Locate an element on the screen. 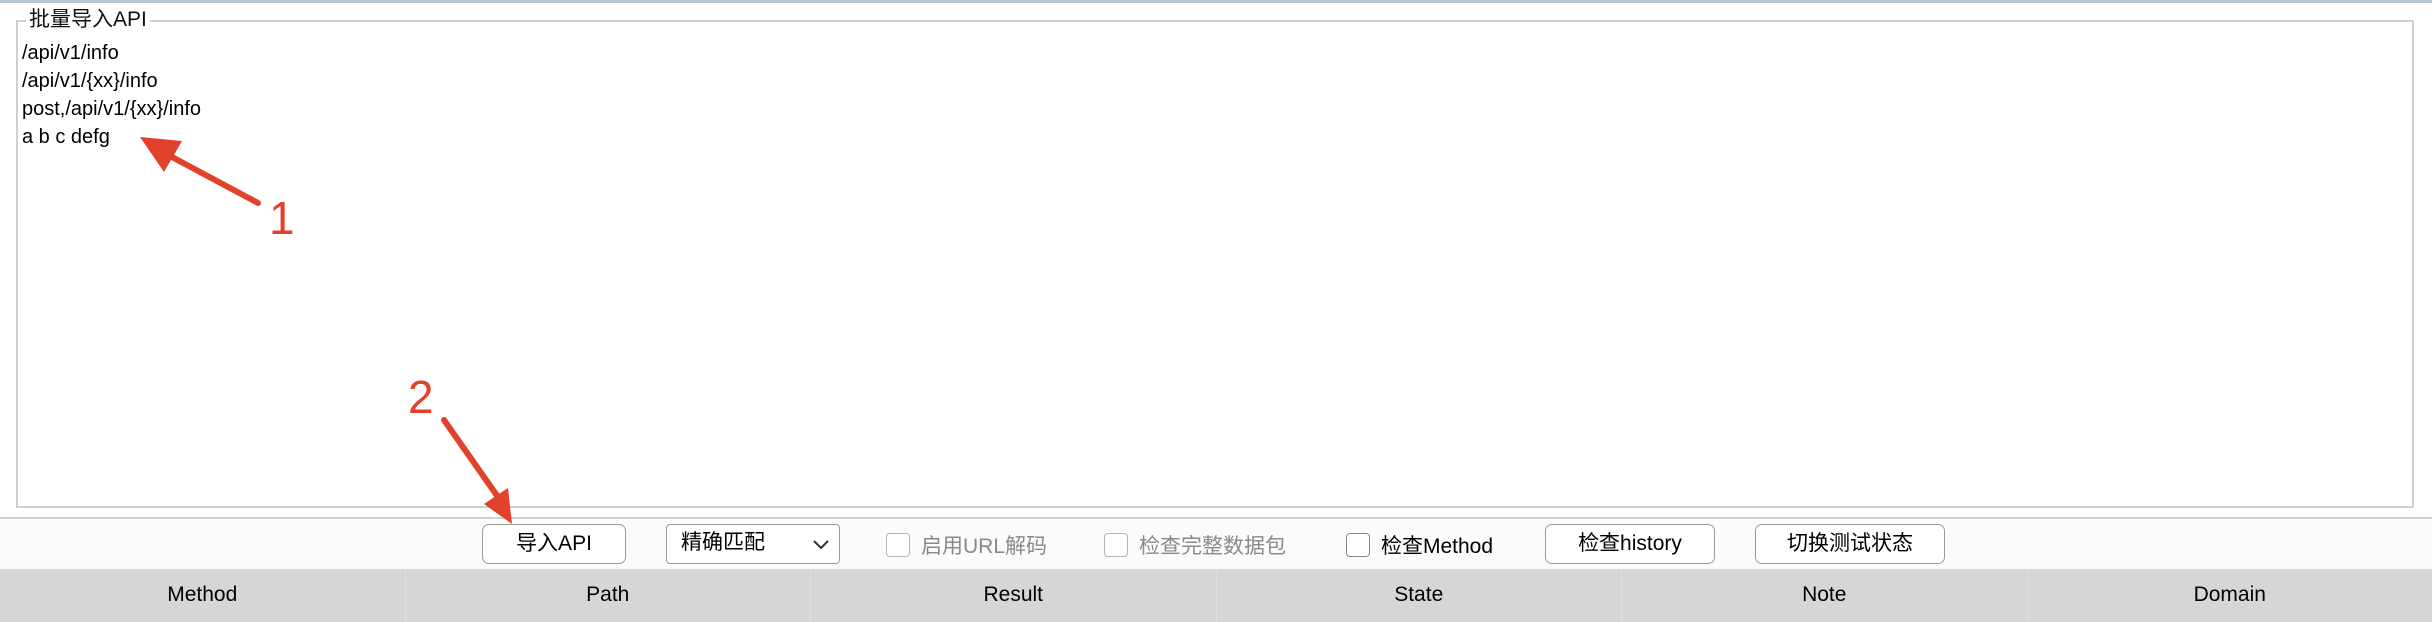 The image size is (2432, 622). annotation-label-2: 2 is located at coordinates (421, 397).